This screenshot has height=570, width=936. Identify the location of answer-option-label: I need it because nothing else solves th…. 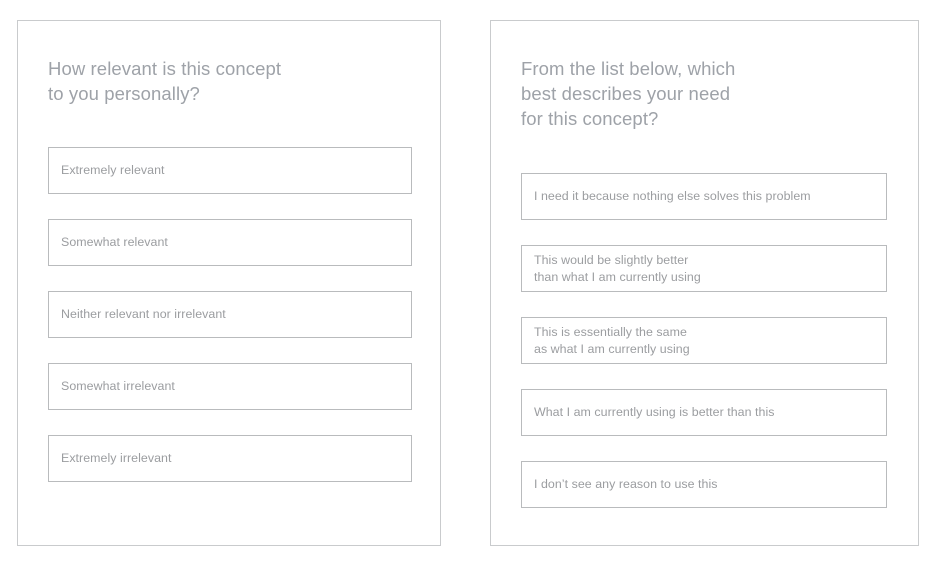
(672, 196).